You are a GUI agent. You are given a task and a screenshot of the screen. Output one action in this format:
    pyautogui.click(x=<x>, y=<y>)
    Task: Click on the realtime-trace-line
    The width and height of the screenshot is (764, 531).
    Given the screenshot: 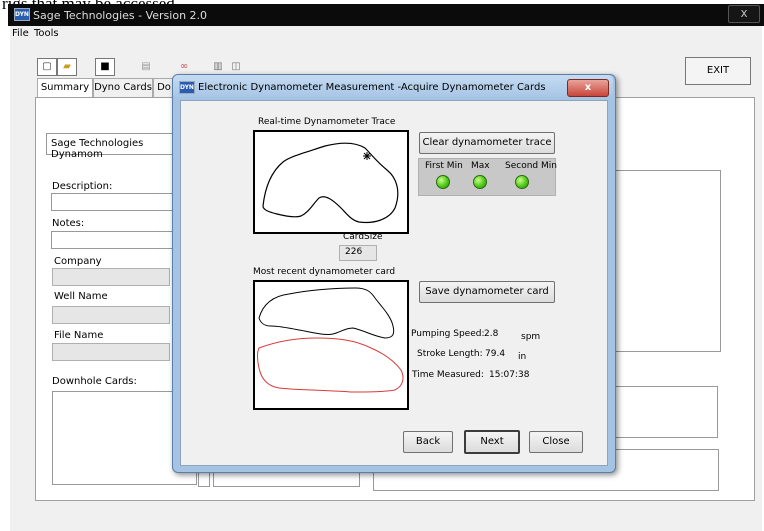 What is the action you would take?
    pyautogui.click(x=330, y=183)
    